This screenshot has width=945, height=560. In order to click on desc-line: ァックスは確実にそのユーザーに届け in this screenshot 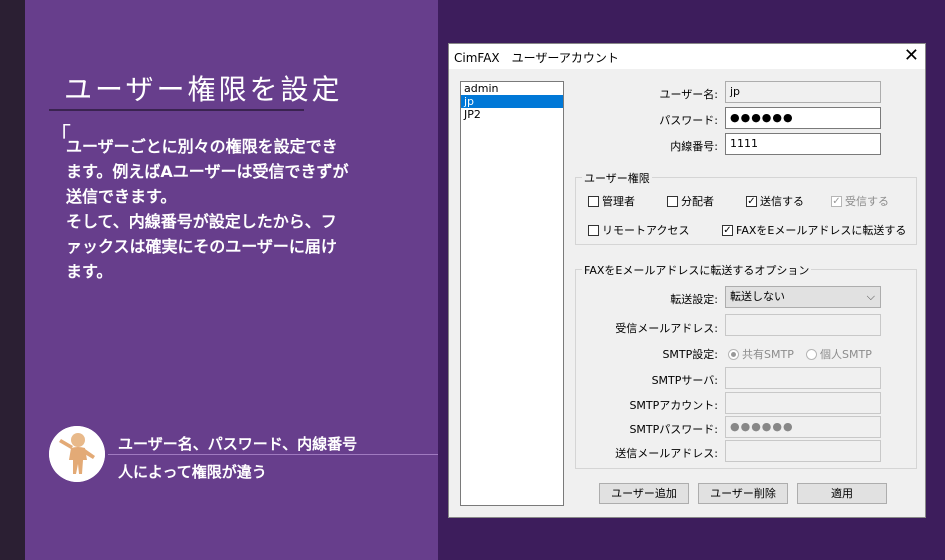, I will do `click(201, 246)`.